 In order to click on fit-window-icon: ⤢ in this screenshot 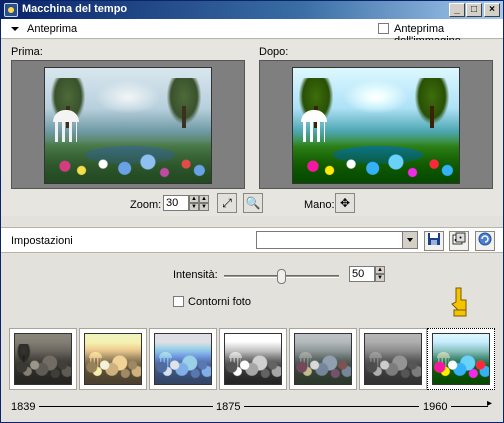, I will do `click(227, 203)`.